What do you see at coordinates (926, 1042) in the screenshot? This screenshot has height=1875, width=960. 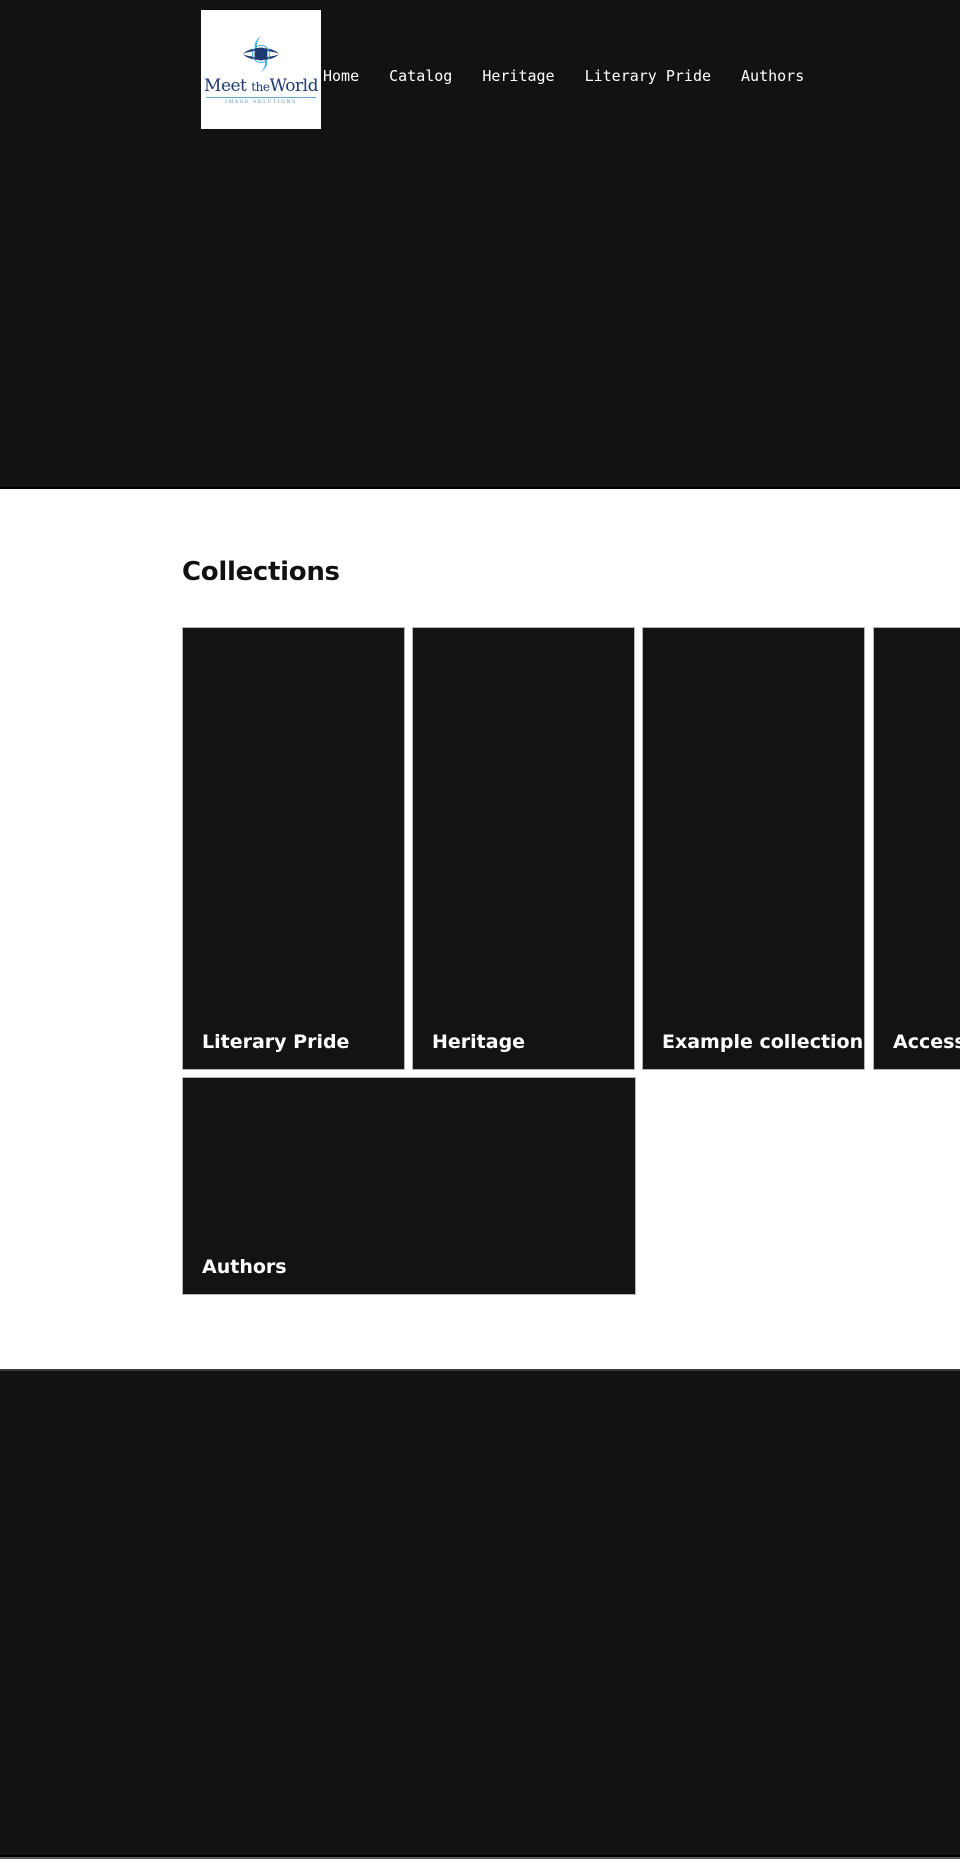 I see `collection-card-label: Accessibility` at bounding box center [926, 1042].